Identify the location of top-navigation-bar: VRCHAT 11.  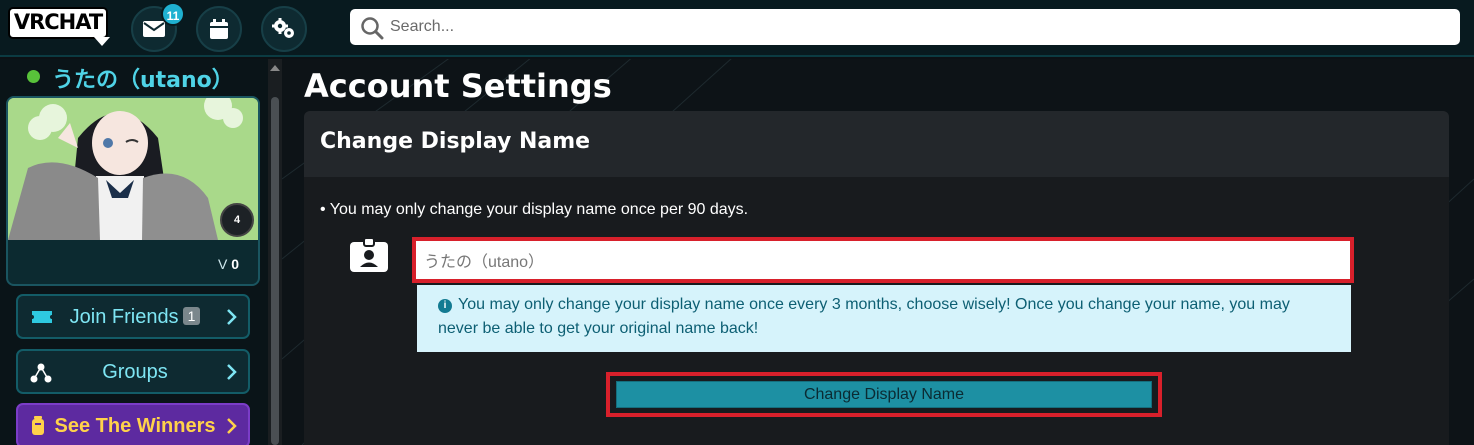
(737, 28).